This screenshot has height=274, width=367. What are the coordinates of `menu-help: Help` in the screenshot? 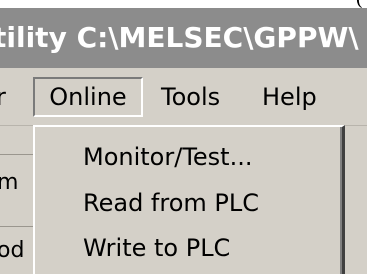 It's located at (289, 97).